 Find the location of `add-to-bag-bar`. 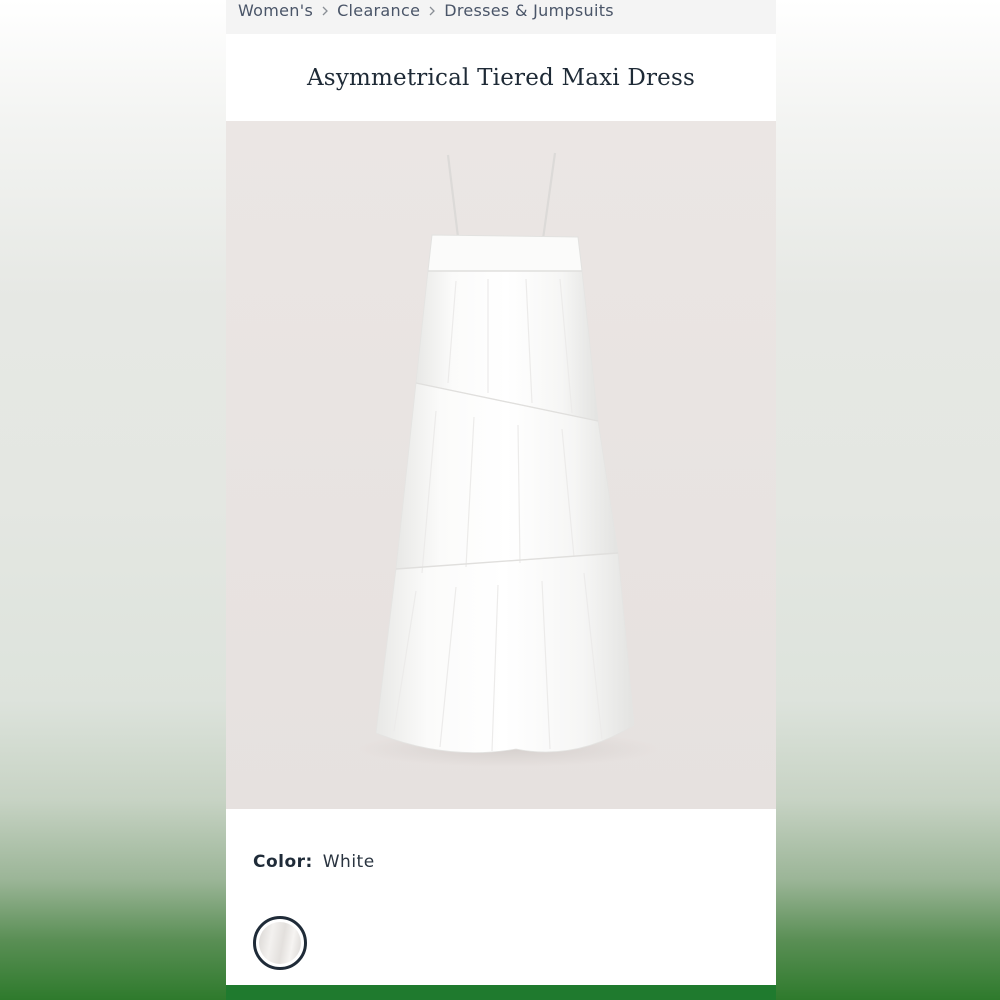

add-to-bag-bar is located at coordinates (501, 992).